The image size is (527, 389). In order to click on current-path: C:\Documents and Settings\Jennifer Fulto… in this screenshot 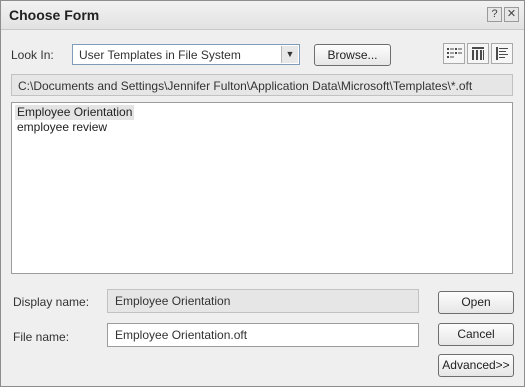, I will do `click(262, 85)`.